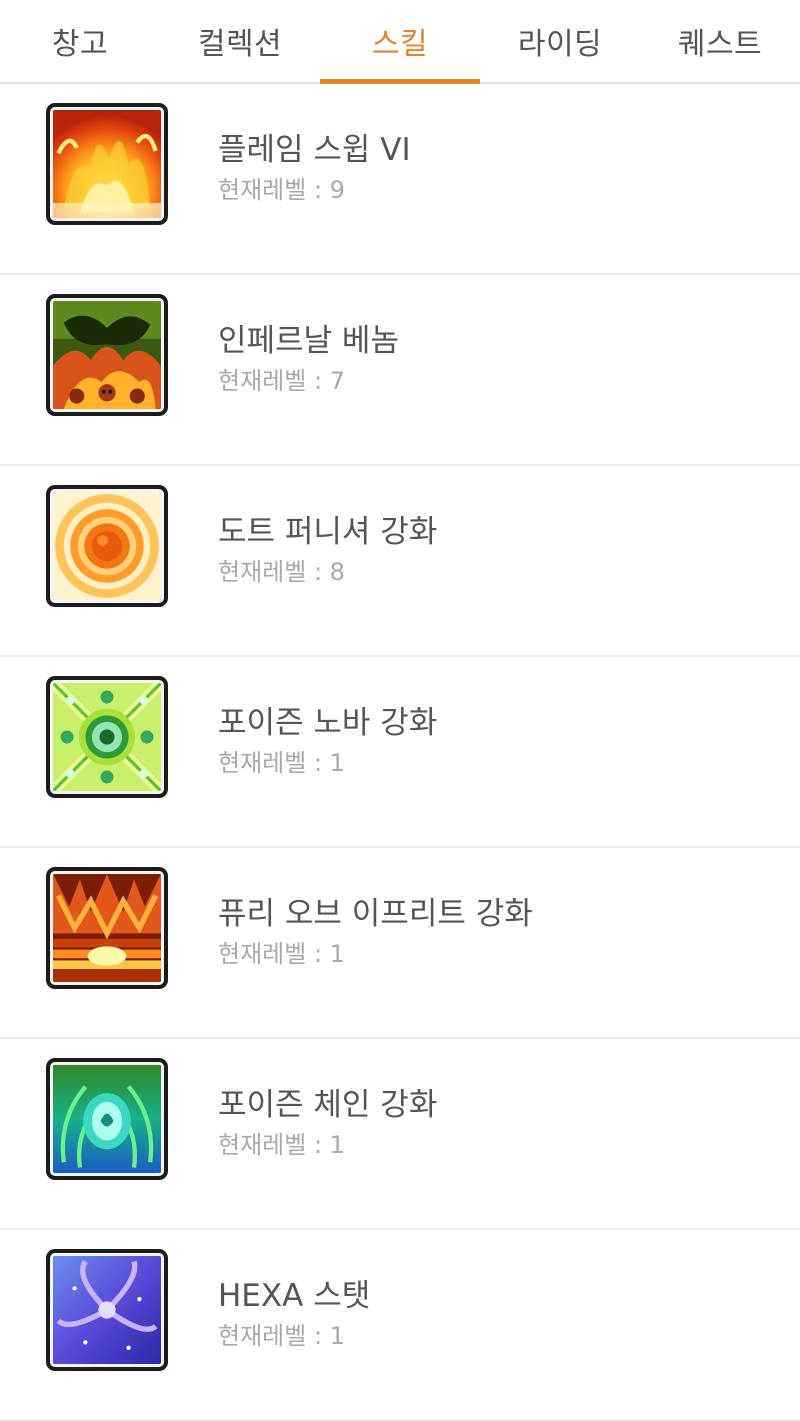 This screenshot has height=1421, width=800. What do you see at coordinates (400, 561) in the screenshot?
I see `skill-list-item: 도트 퍼니셔 강화 현재레벨 : 8` at bounding box center [400, 561].